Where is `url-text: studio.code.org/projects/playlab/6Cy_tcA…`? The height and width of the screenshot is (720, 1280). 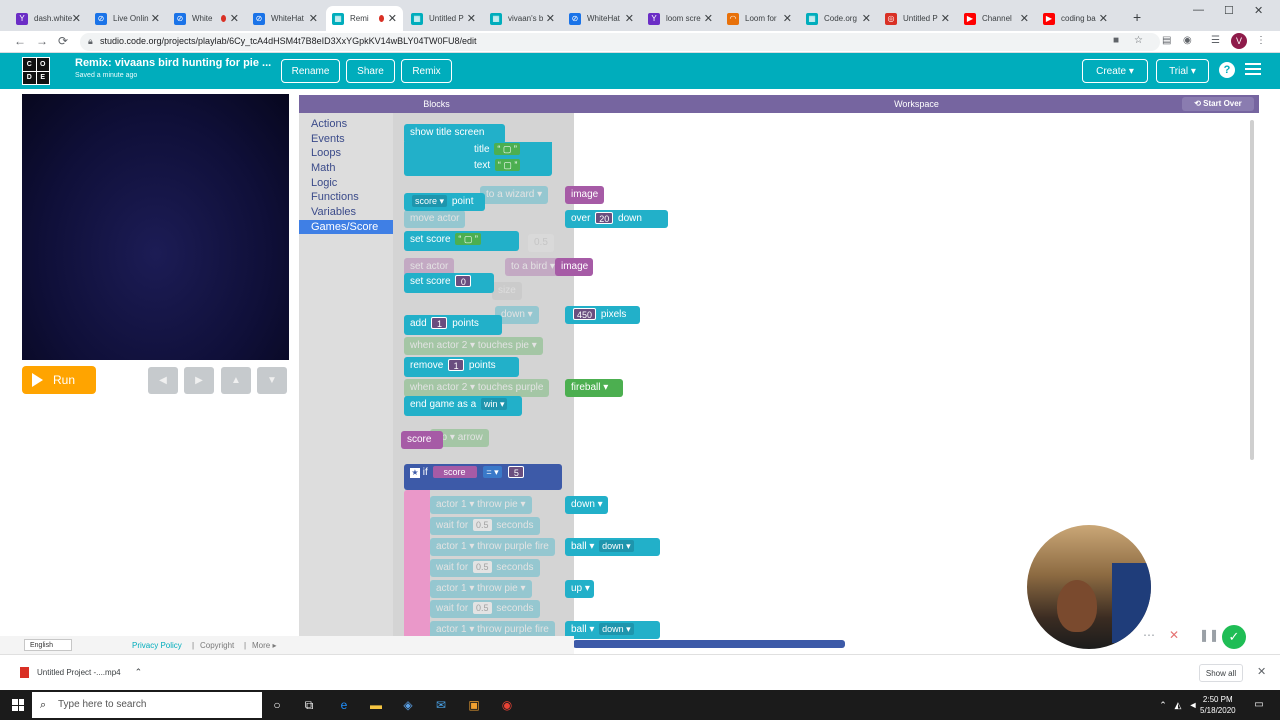
url-text: studio.code.org/projects/playlab/6Cy_tcA… is located at coordinates (288, 41).